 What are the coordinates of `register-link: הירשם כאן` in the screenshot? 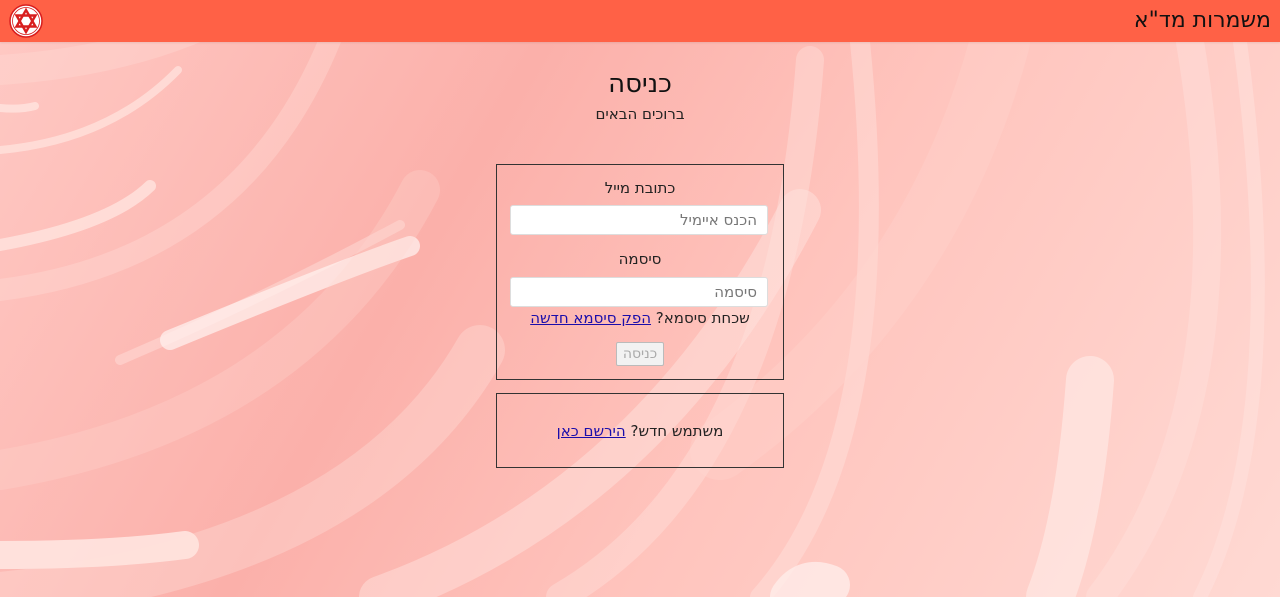 It's located at (591, 431).